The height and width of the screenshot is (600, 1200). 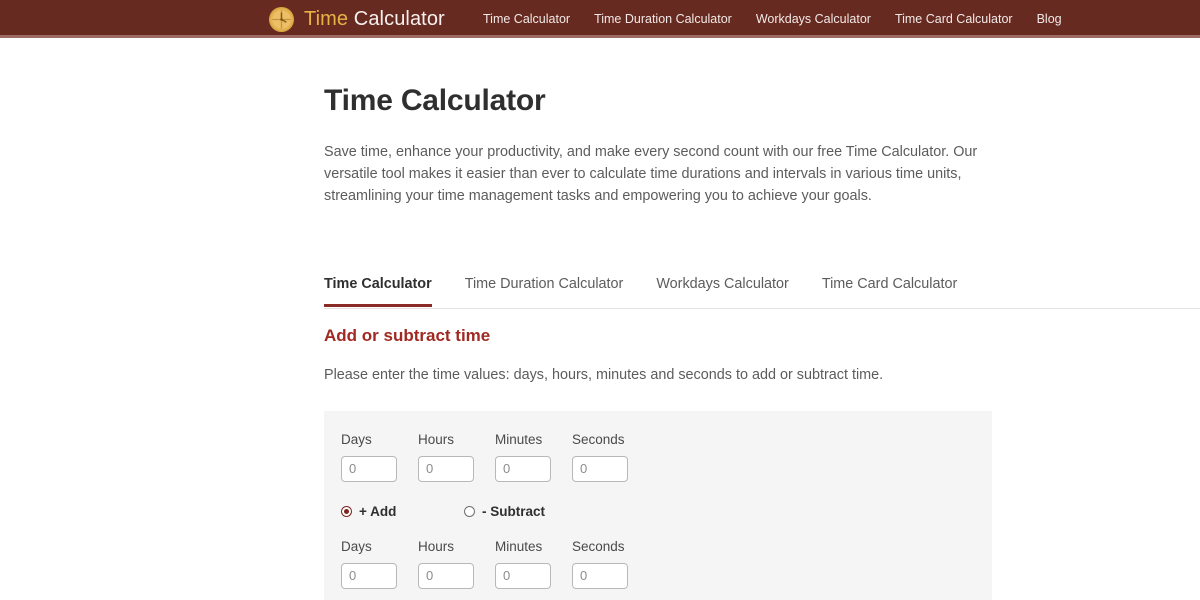 I want to click on input-minutes-first, so click(x=523, y=468).